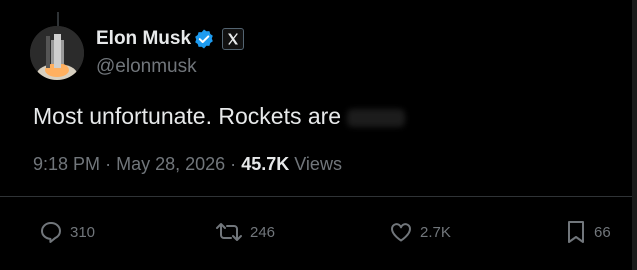 This screenshot has width=637, height=270. What do you see at coordinates (244, 232) in the screenshot?
I see `repost-button: 246` at bounding box center [244, 232].